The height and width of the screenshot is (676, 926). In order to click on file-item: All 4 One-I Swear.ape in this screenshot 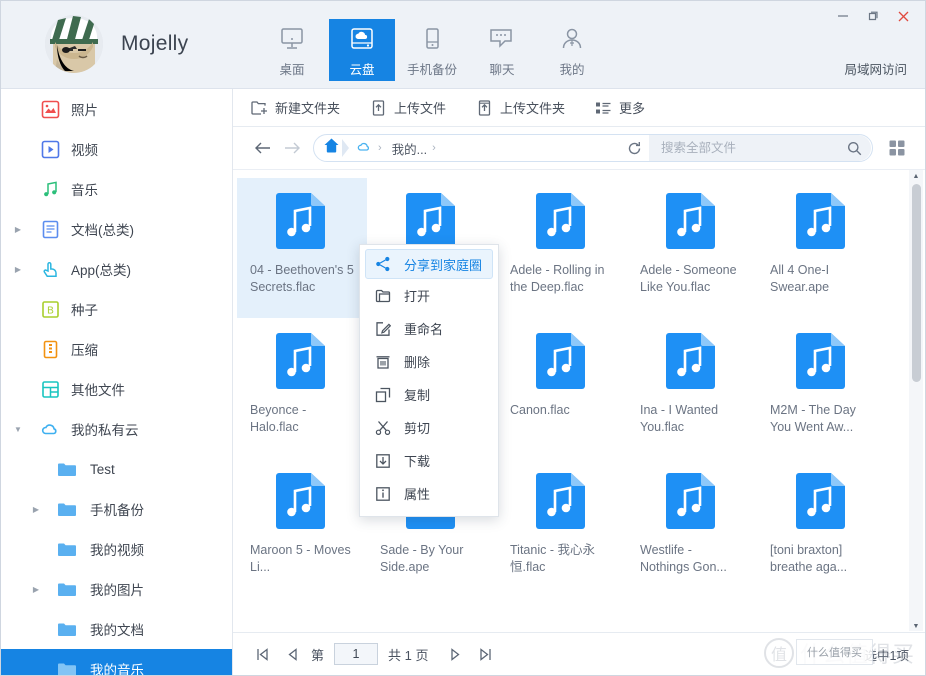, I will do `click(822, 248)`.